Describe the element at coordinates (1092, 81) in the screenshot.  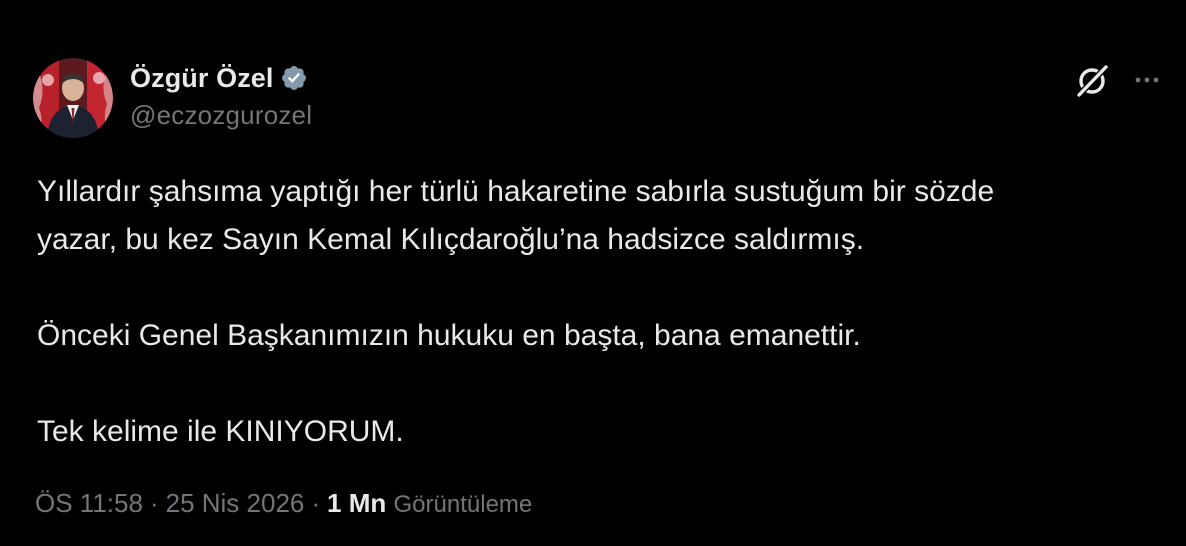
I see `grok-icon` at that location.